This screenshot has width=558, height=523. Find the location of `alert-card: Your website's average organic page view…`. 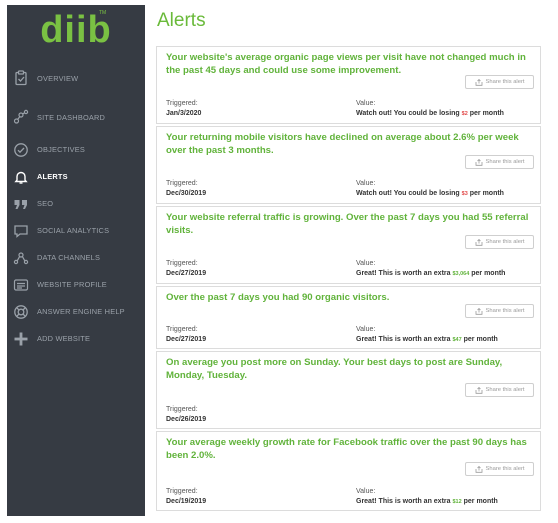

alert-card: Your website's average organic page view… is located at coordinates (348, 85).